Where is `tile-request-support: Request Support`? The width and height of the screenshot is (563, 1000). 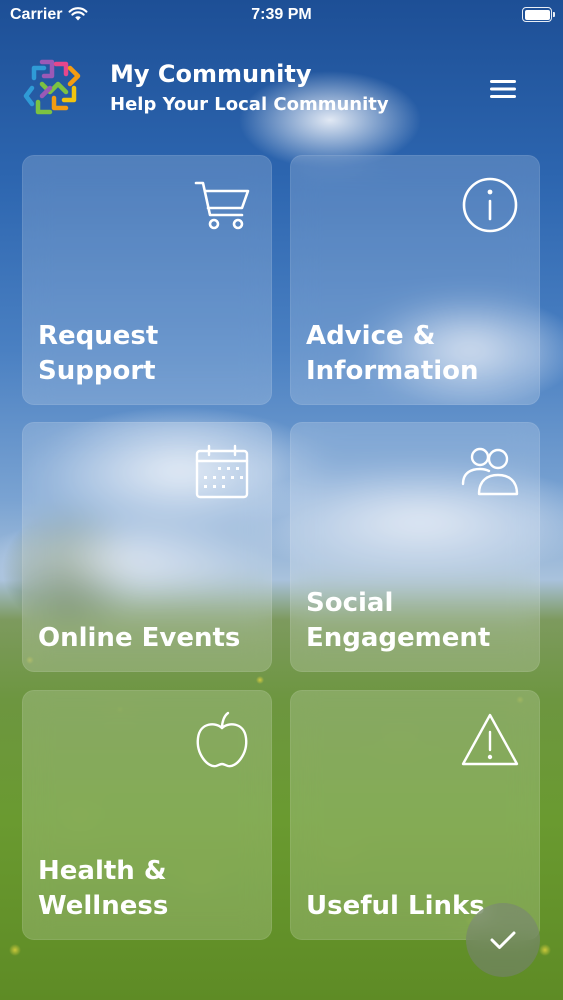 tile-request-support: Request Support is located at coordinates (147, 280).